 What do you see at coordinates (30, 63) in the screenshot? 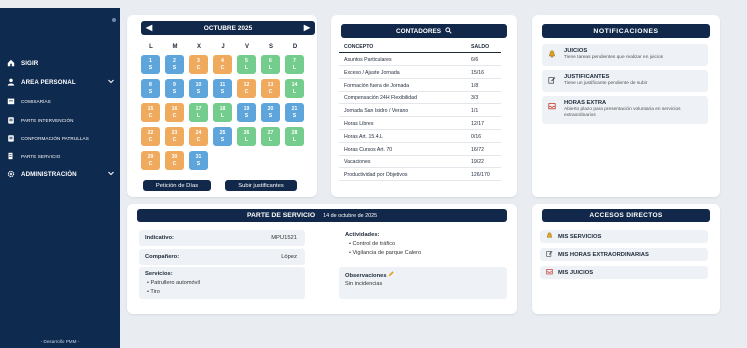
I see `sidebar-item-label: SIGIR` at bounding box center [30, 63].